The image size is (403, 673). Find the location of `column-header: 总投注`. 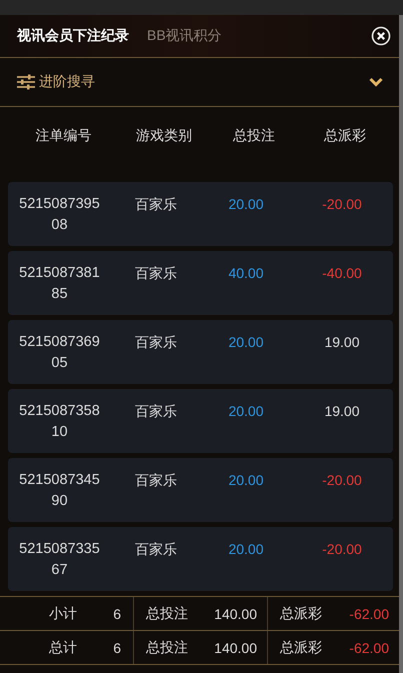

column-header: 总投注 is located at coordinates (254, 136).